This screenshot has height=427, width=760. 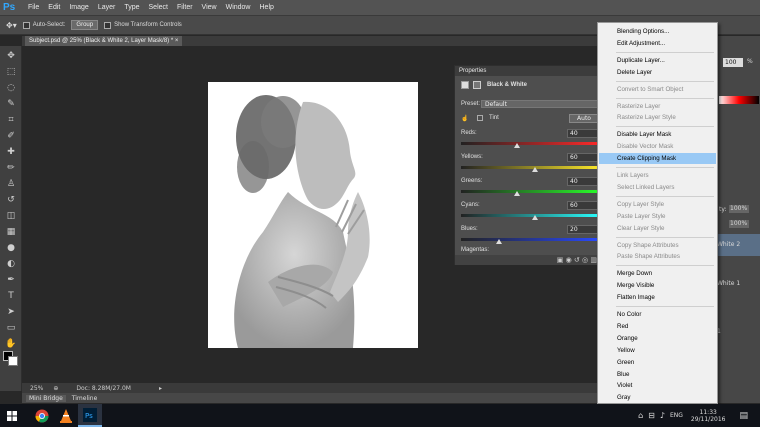 What do you see at coordinates (531, 191) in the screenshot?
I see `greens-slider` at bounding box center [531, 191].